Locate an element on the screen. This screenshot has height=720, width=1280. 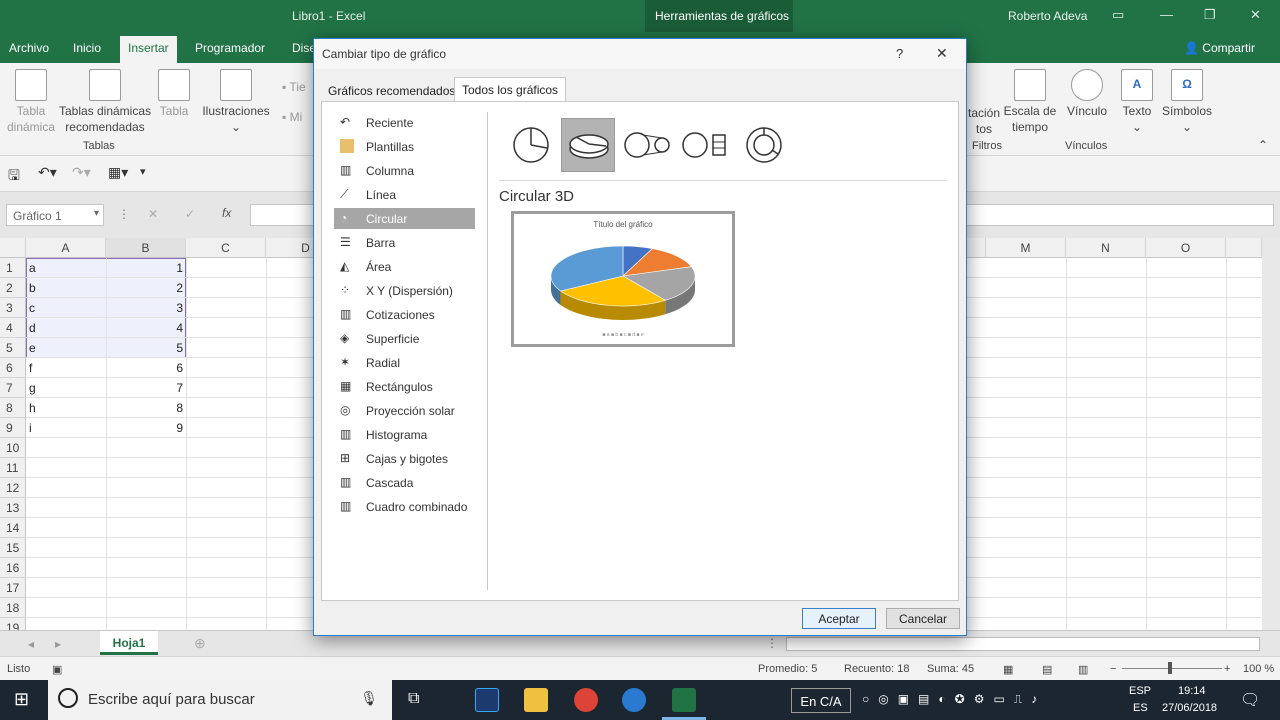
save-icon: 🖫 is located at coordinates (14, 177).